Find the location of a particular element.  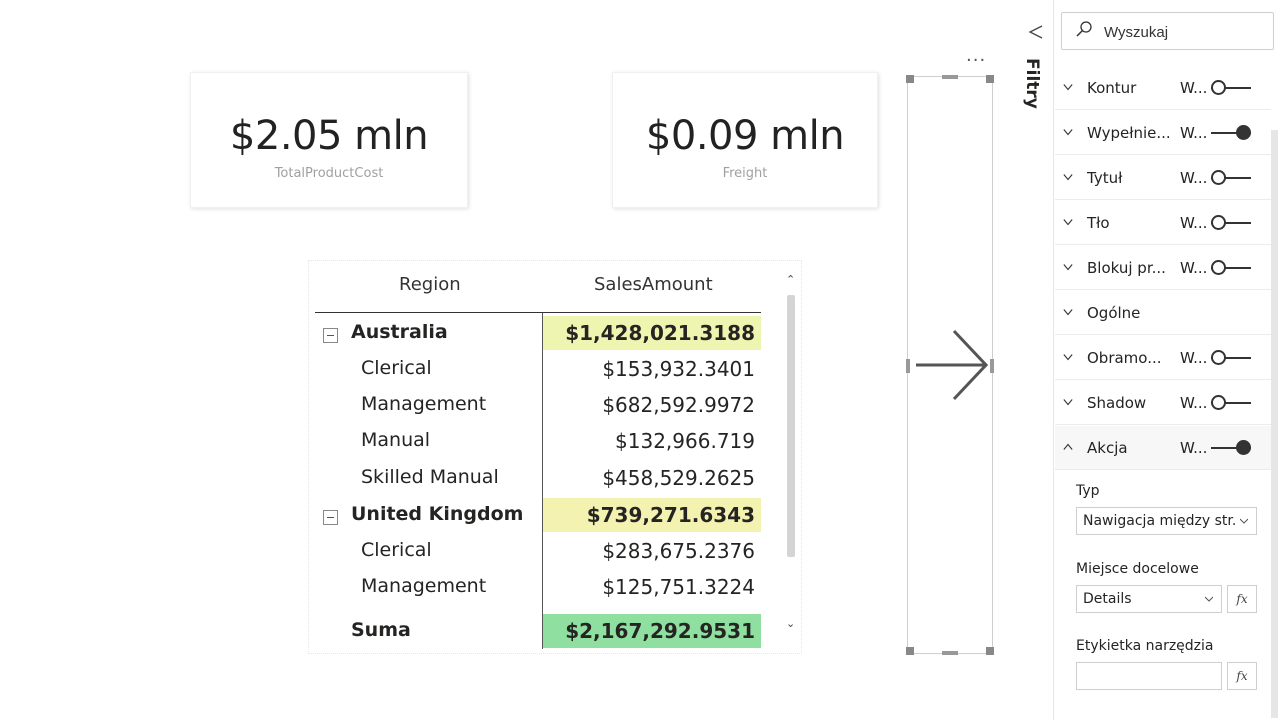

row-value: $1,428,021.3188 is located at coordinates (660, 333).